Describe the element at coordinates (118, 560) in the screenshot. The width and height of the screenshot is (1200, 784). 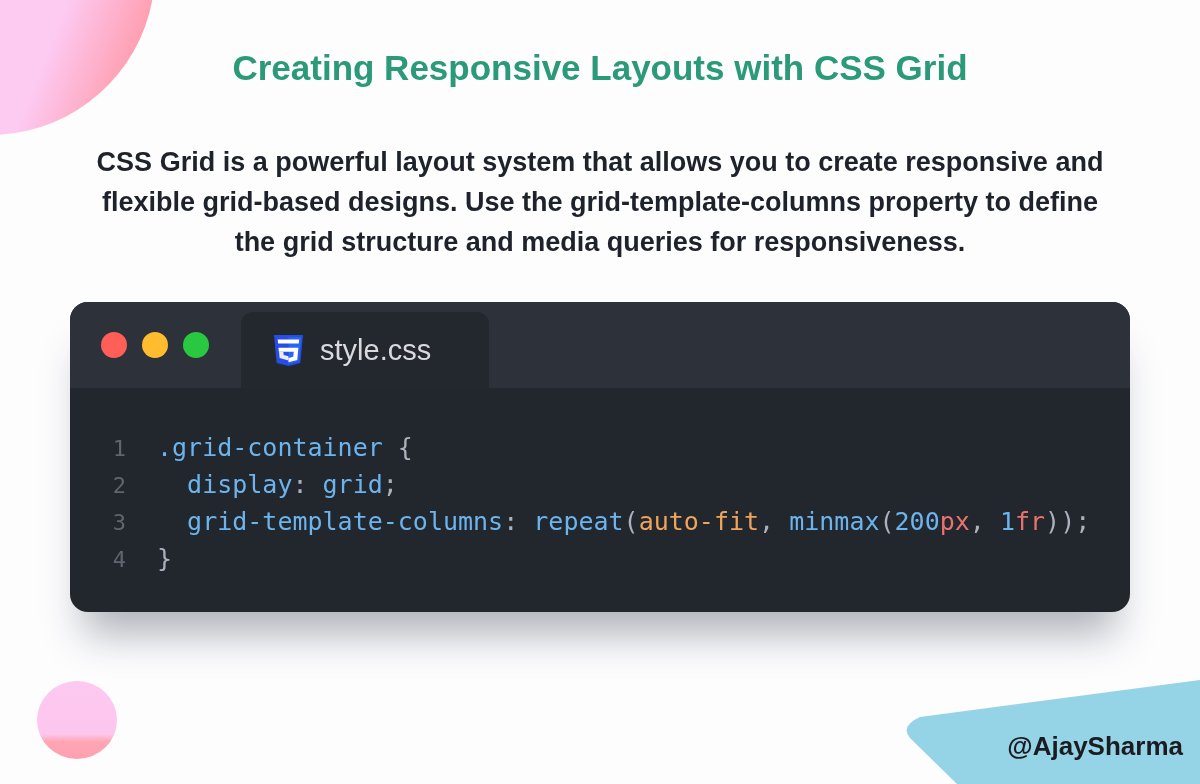
I see `line-number: 4` at that location.